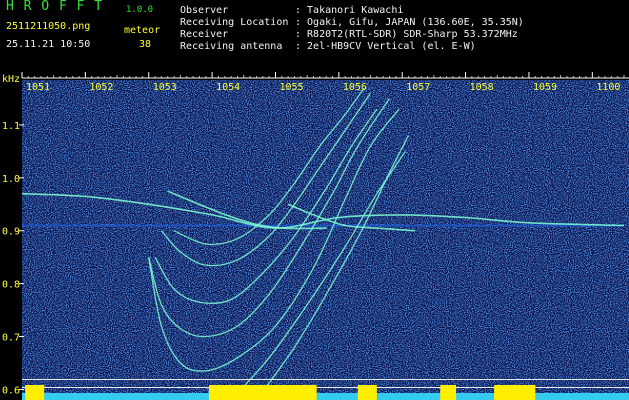  What do you see at coordinates (11, 285) in the screenshot?
I see `freq-tick-label-3: 0.8` at bounding box center [11, 285].